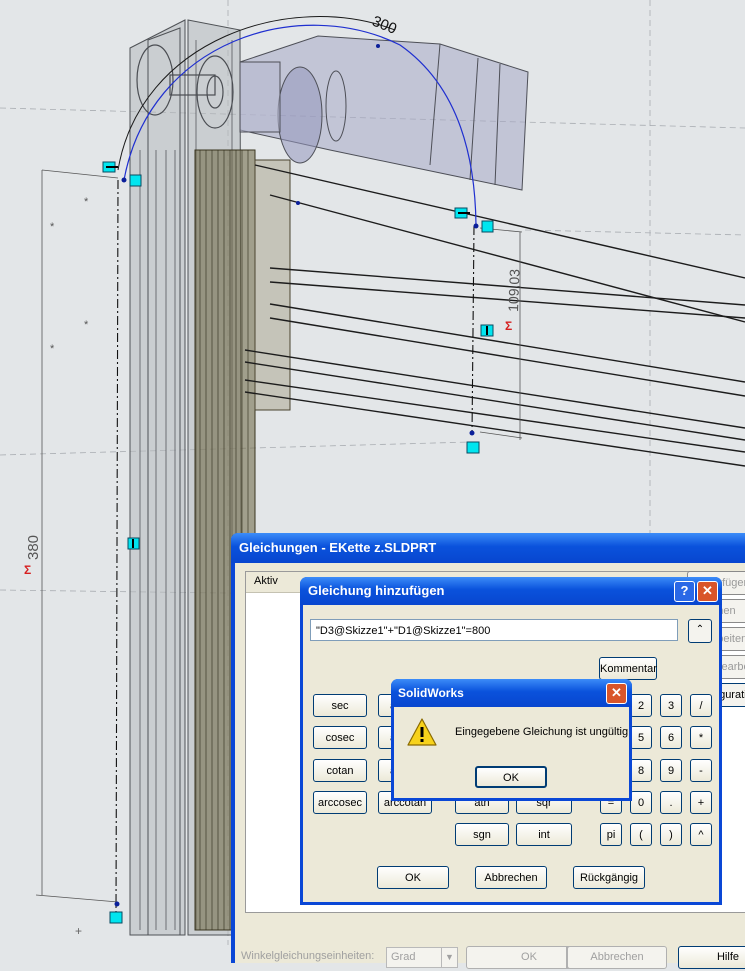 Image resolution: width=745 pixels, height=971 pixels. I want to click on key-multiply: *, so click(701, 737).